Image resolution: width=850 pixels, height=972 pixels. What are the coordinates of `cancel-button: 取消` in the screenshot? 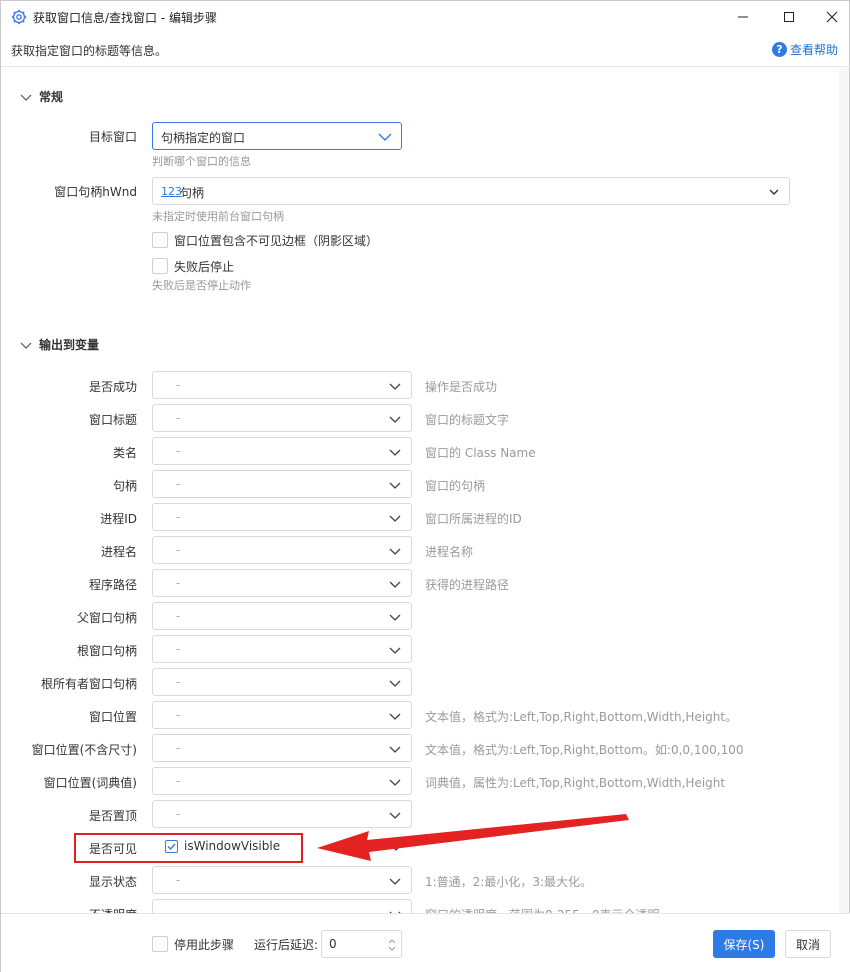 It's located at (808, 944).